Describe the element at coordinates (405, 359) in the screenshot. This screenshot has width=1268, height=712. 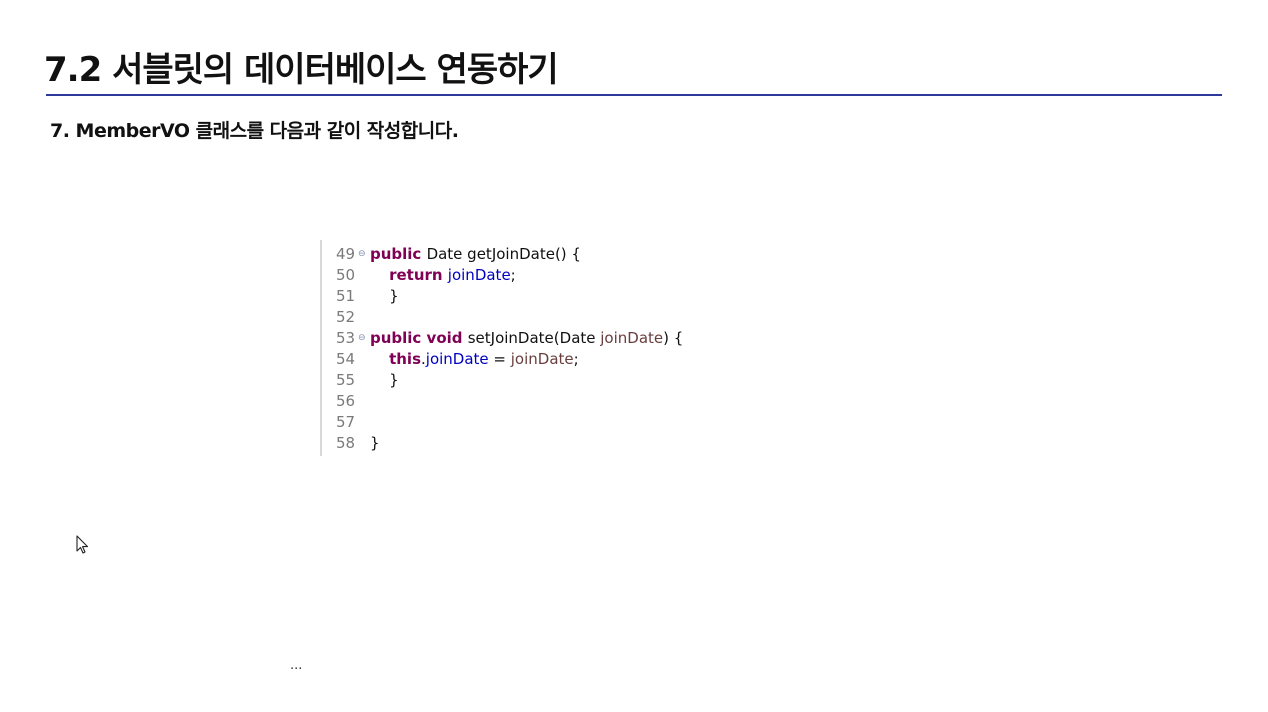
I see `code-token: this` at that location.